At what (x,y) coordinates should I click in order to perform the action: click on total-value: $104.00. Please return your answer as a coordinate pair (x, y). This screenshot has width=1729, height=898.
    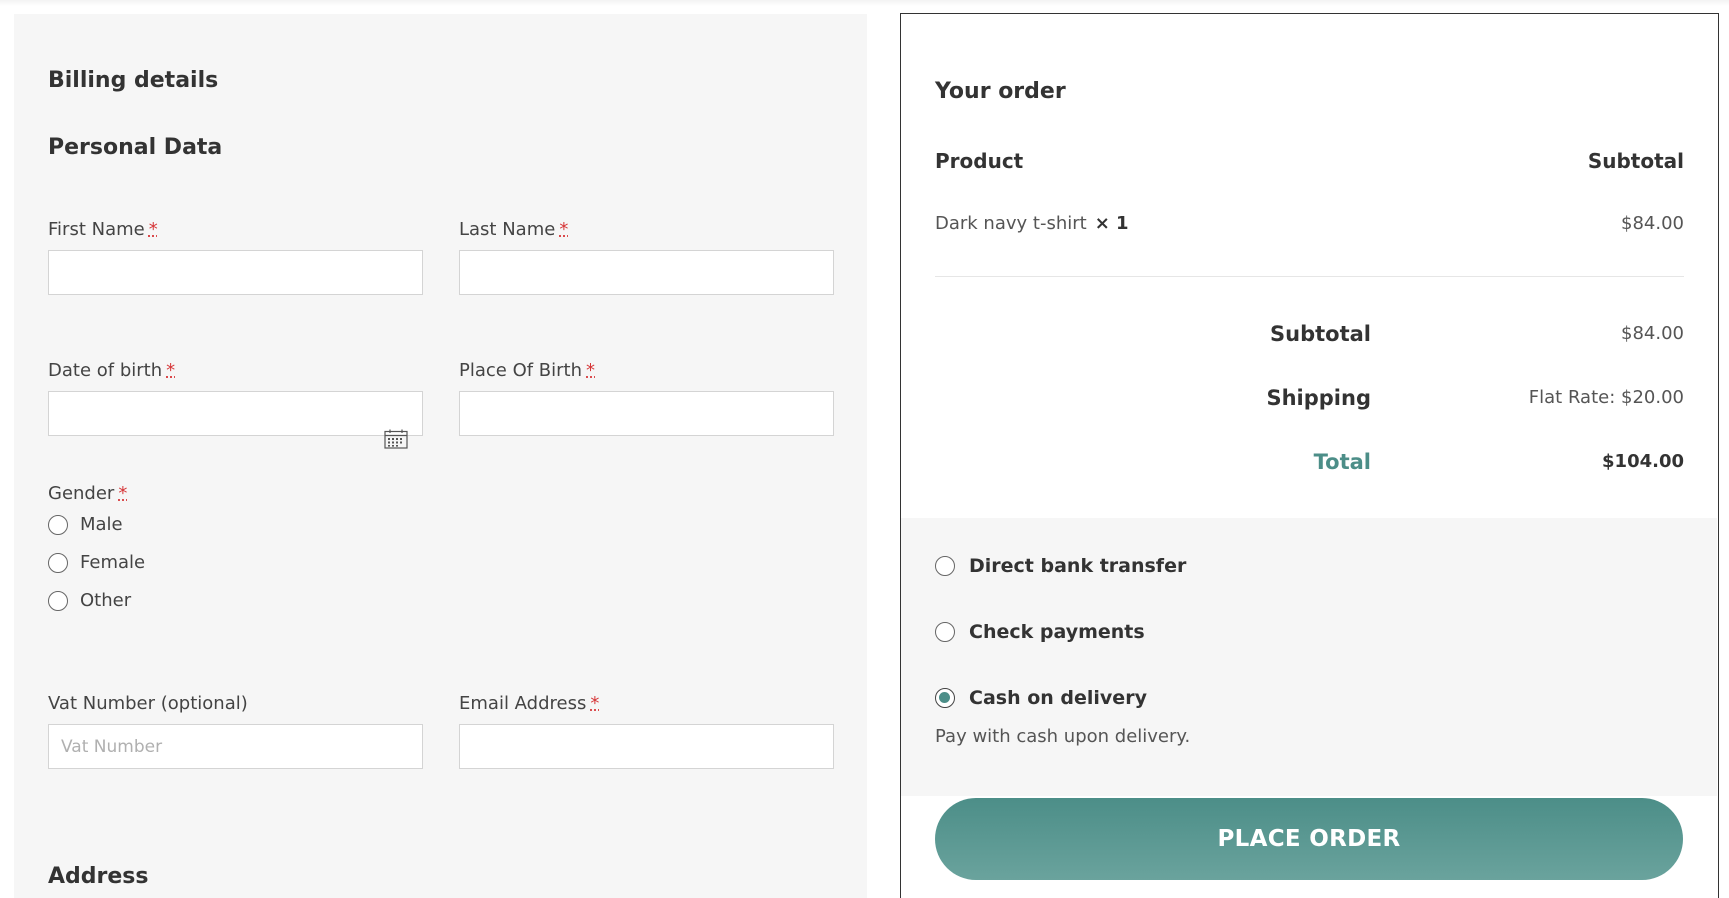
    Looking at the image, I should click on (1643, 461).